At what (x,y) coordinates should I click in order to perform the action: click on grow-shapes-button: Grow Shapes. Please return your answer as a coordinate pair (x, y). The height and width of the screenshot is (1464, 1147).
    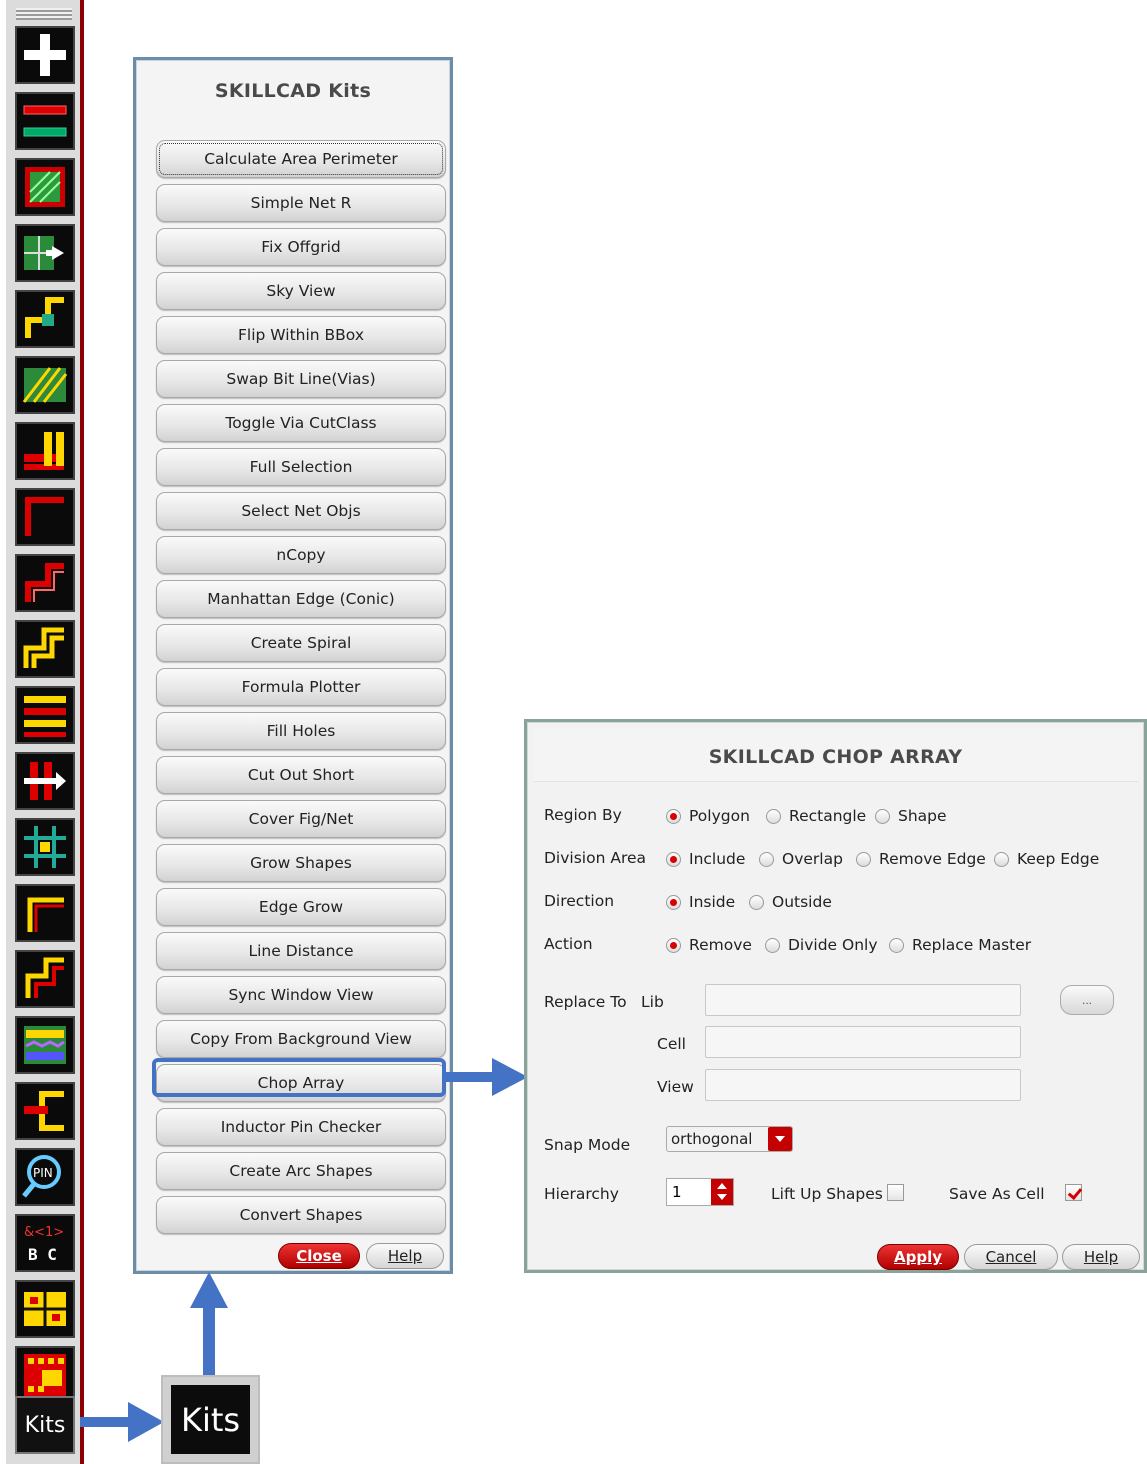
    Looking at the image, I should click on (301, 863).